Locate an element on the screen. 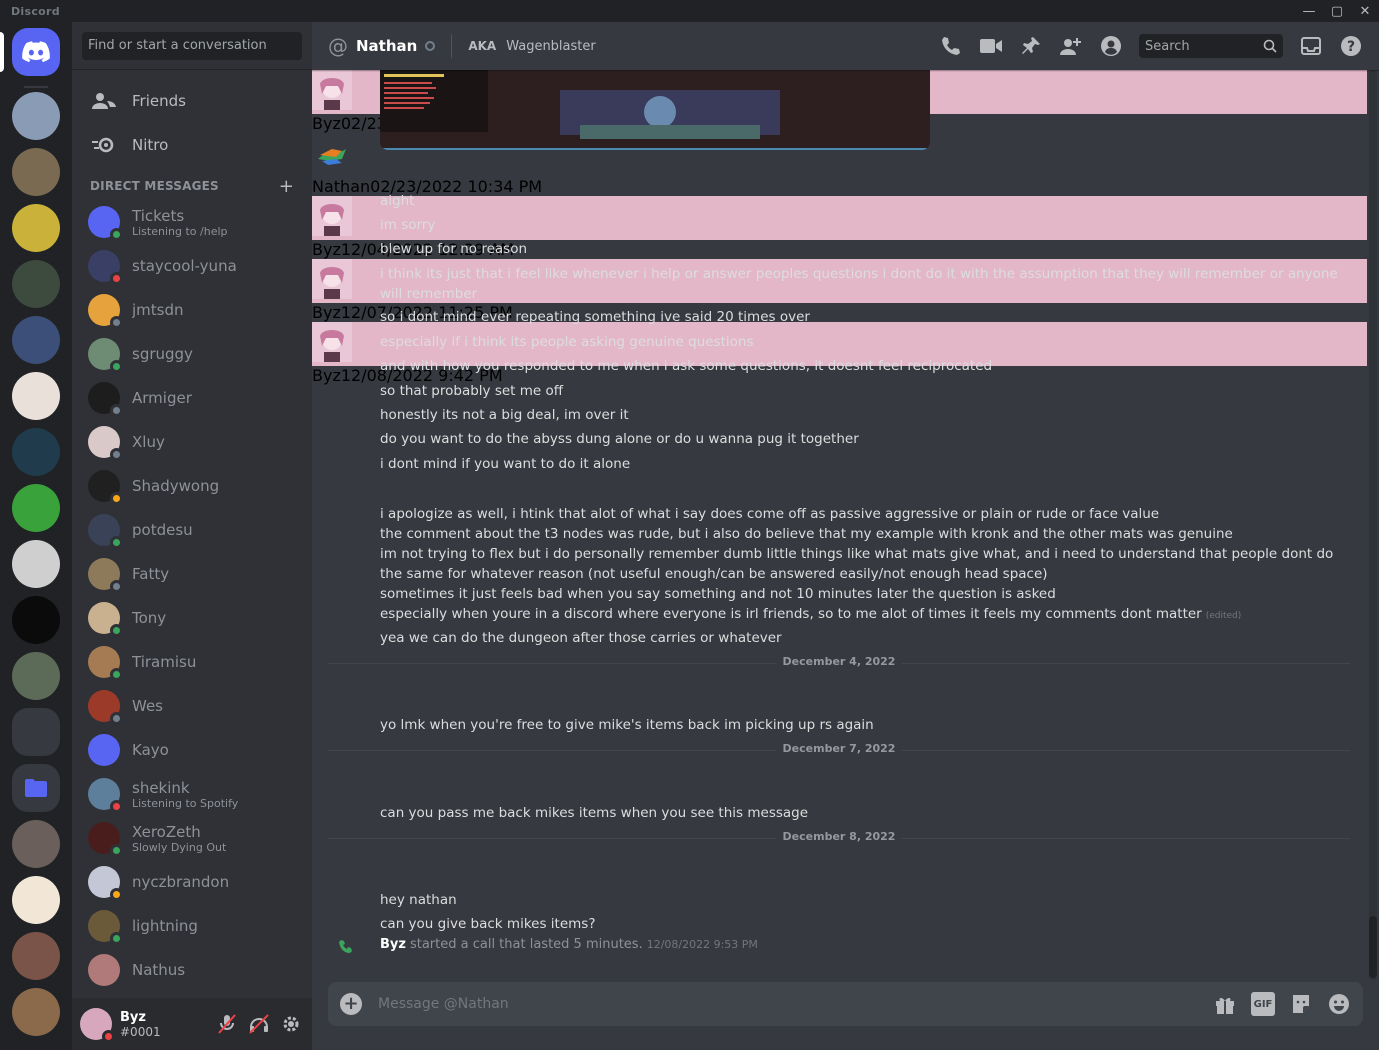 The image size is (1379, 1050). dm-item-name: Kayo is located at coordinates (150, 750).